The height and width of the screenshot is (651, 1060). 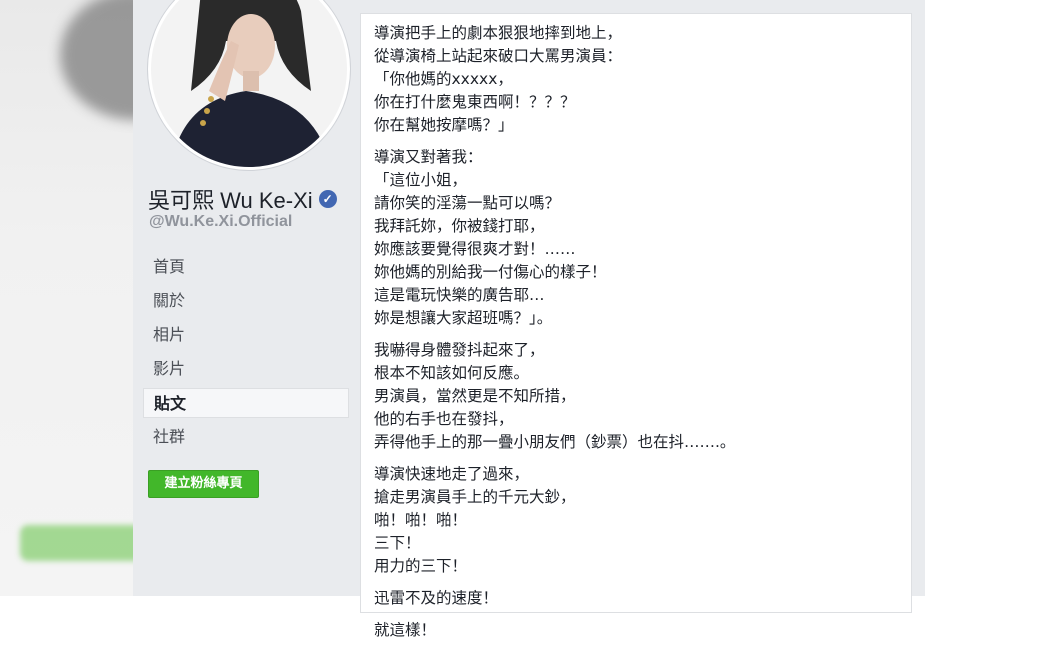 What do you see at coordinates (66, 298) in the screenshot?
I see `blurred-background-left` at bounding box center [66, 298].